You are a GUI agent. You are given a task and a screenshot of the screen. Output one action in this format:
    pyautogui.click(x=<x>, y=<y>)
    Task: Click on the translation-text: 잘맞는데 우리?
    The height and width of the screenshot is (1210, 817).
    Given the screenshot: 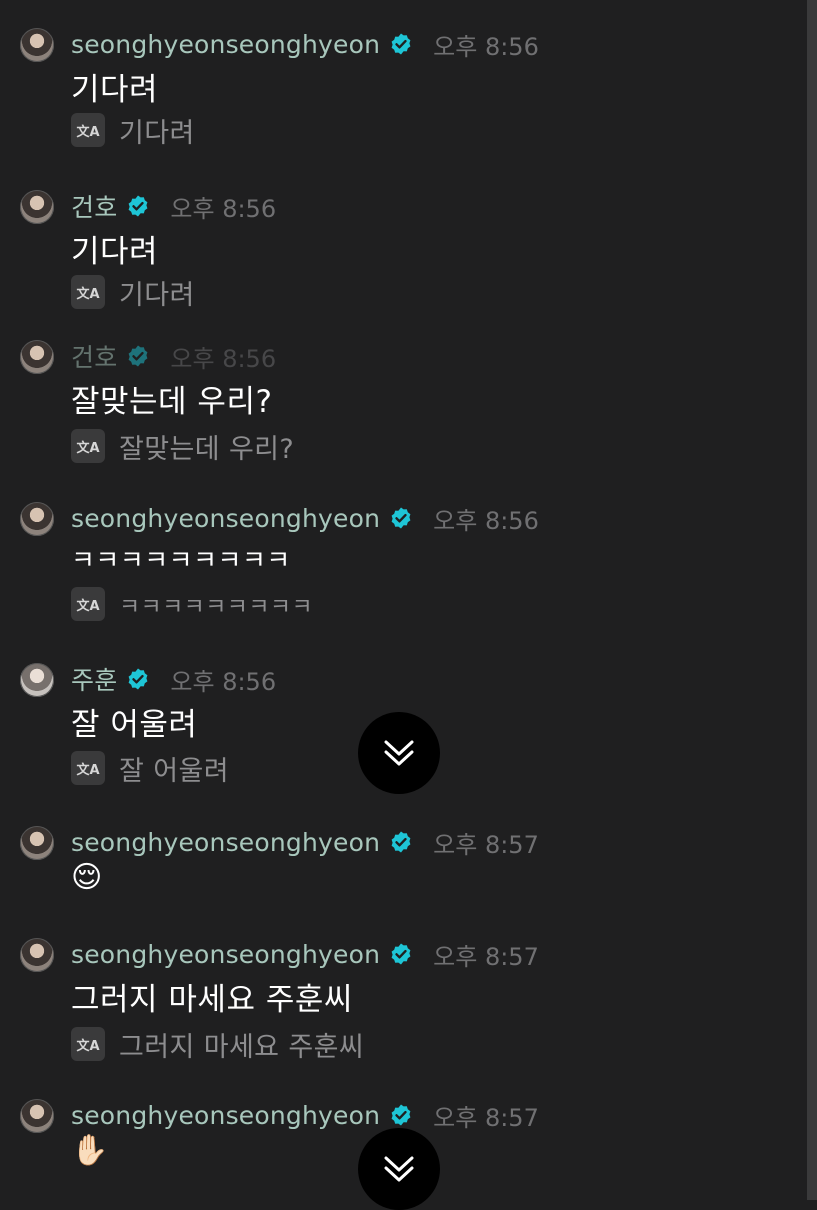 What is the action you would take?
    pyautogui.click(x=207, y=449)
    